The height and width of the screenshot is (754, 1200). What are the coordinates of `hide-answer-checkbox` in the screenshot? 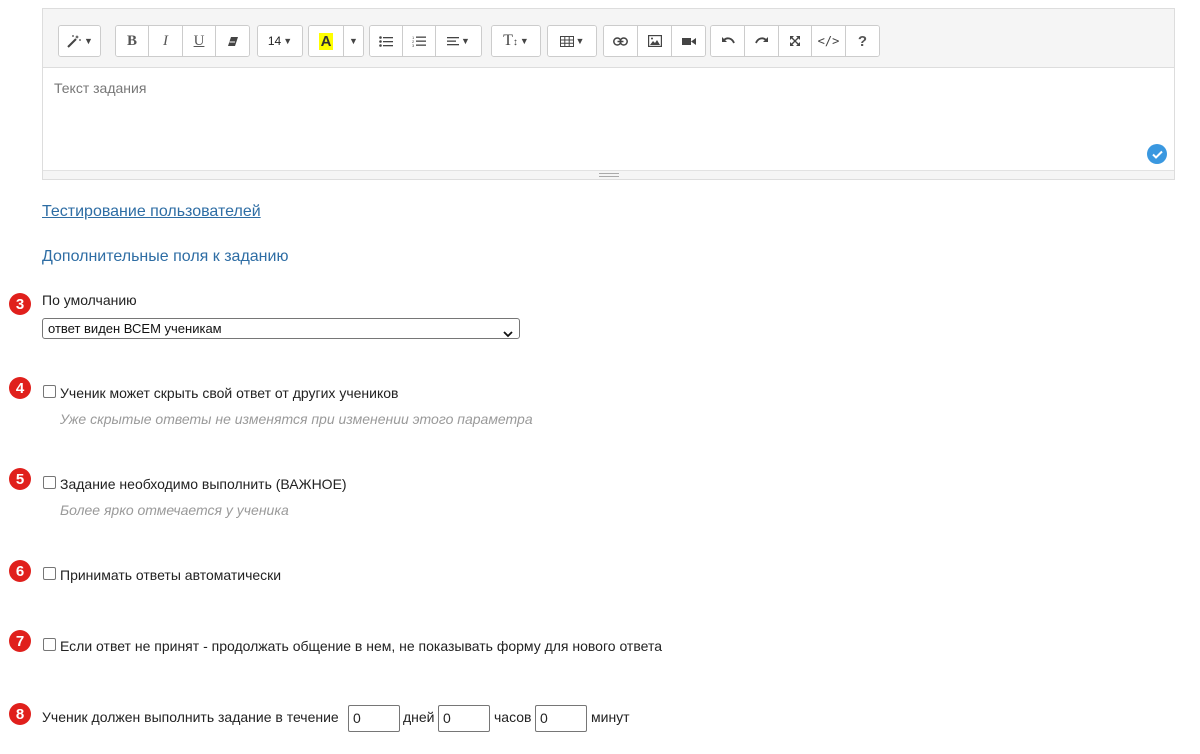 It's located at (49, 391).